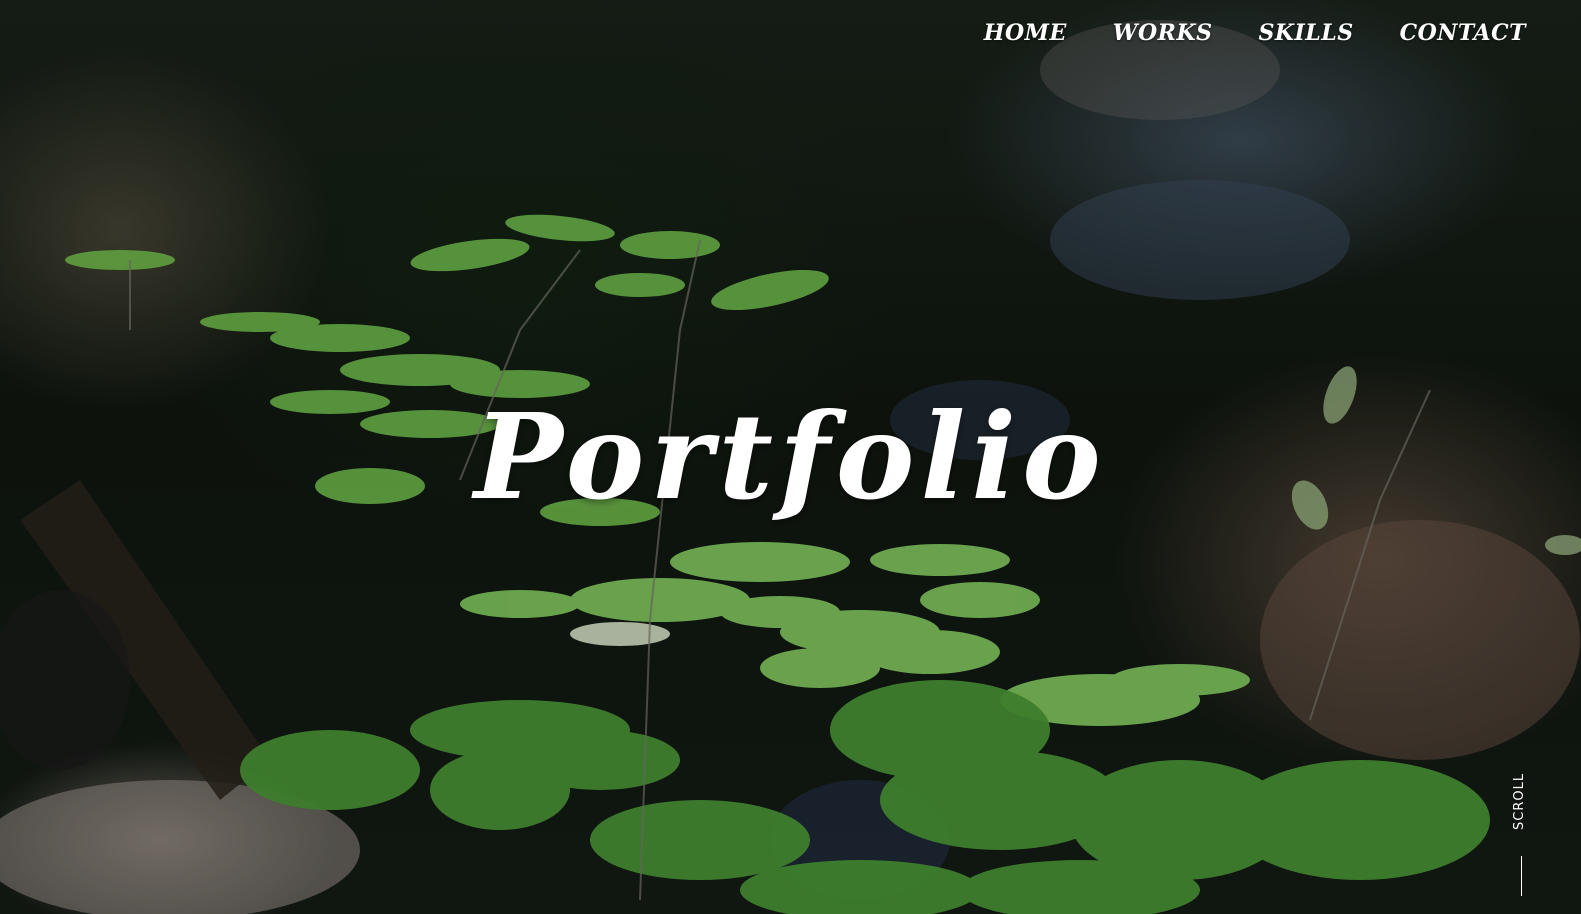 This screenshot has height=914, width=1581. I want to click on main-nav: HOME WORKS SKILLS CONTACT, so click(1232, 33).